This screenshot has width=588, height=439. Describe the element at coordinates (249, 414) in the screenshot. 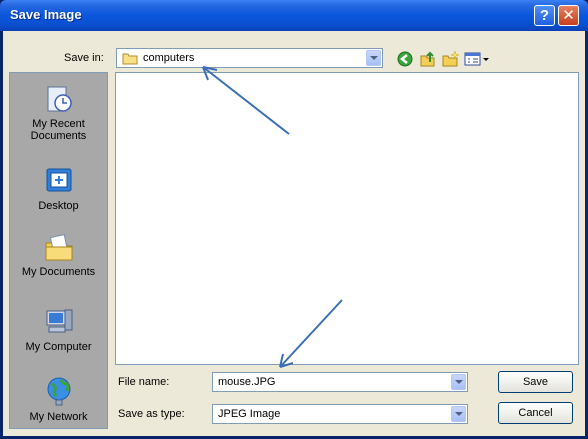

I see `save-as-type-value: JPEG Image` at that location.